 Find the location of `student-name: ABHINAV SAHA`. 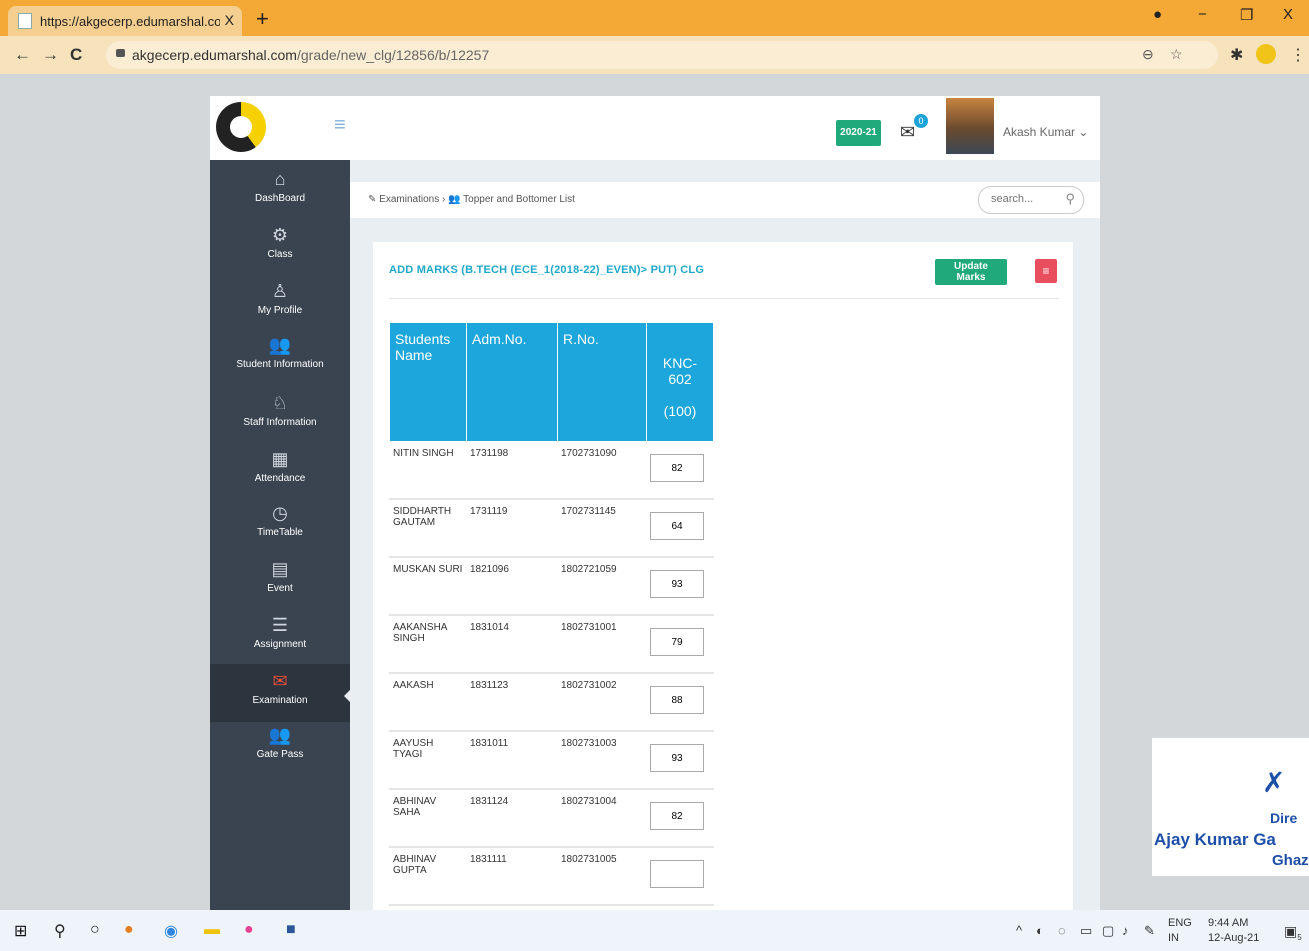

student-name: ABHINAV SAHA is located at coordinates (428, 818).